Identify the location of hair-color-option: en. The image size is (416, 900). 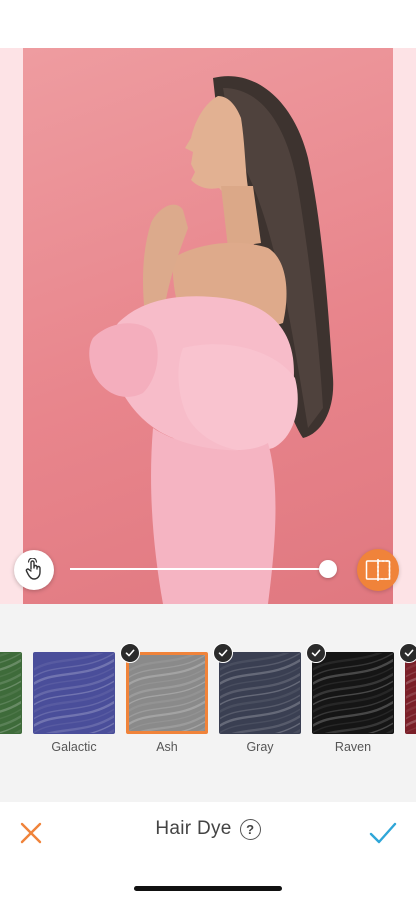
(11, 703).